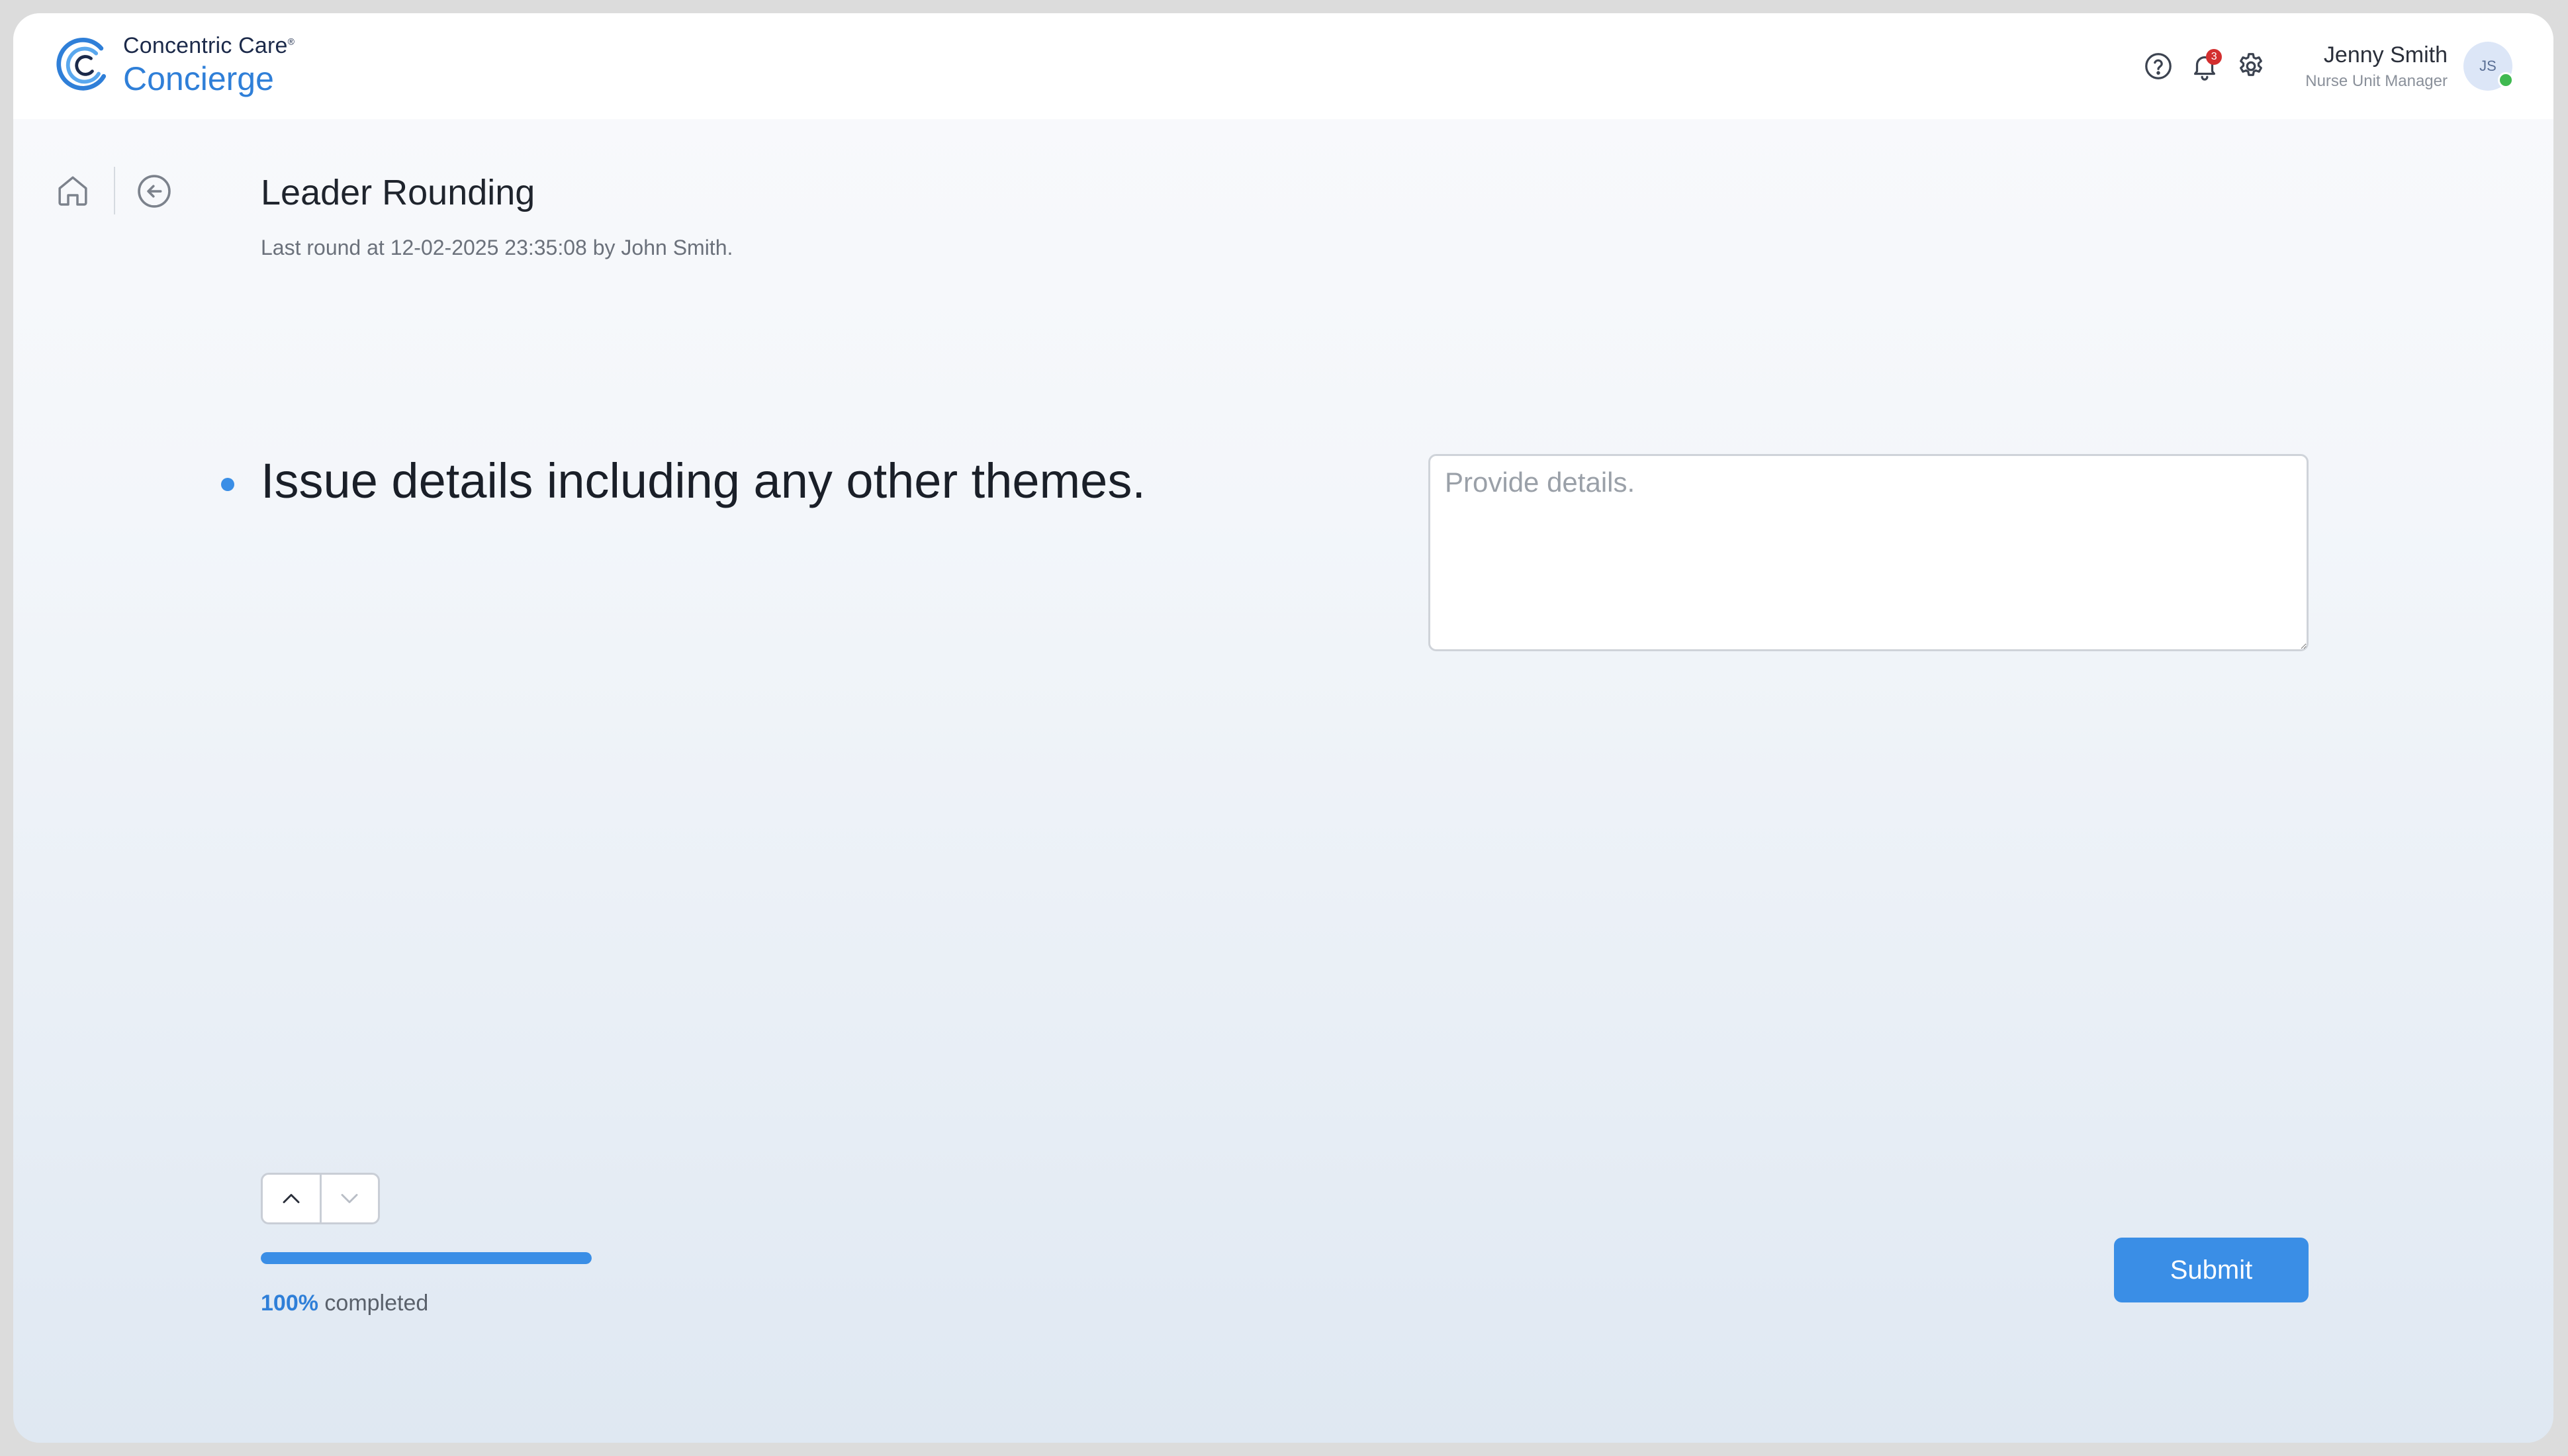 Image resolution: width=2568 pixels, height=1456 pixels. I want to click on home-button, so click(72, 191).